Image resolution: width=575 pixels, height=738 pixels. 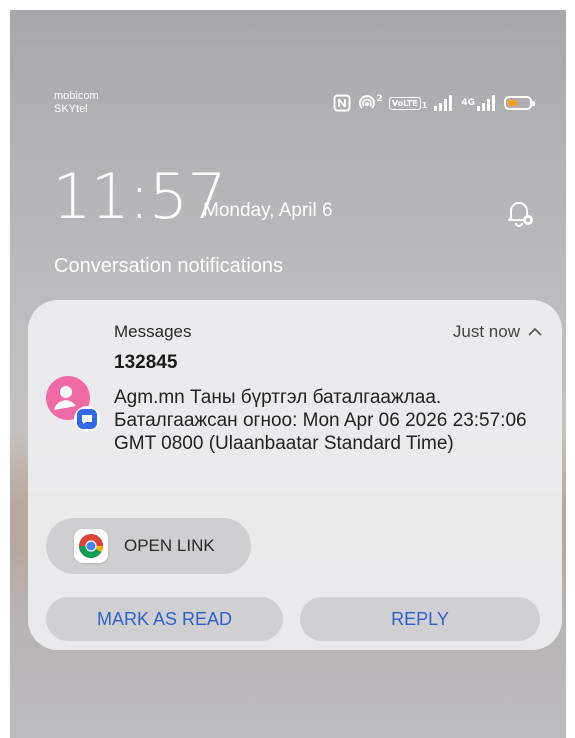 I want to click on chrome-tile, so click(x=91, y=546).